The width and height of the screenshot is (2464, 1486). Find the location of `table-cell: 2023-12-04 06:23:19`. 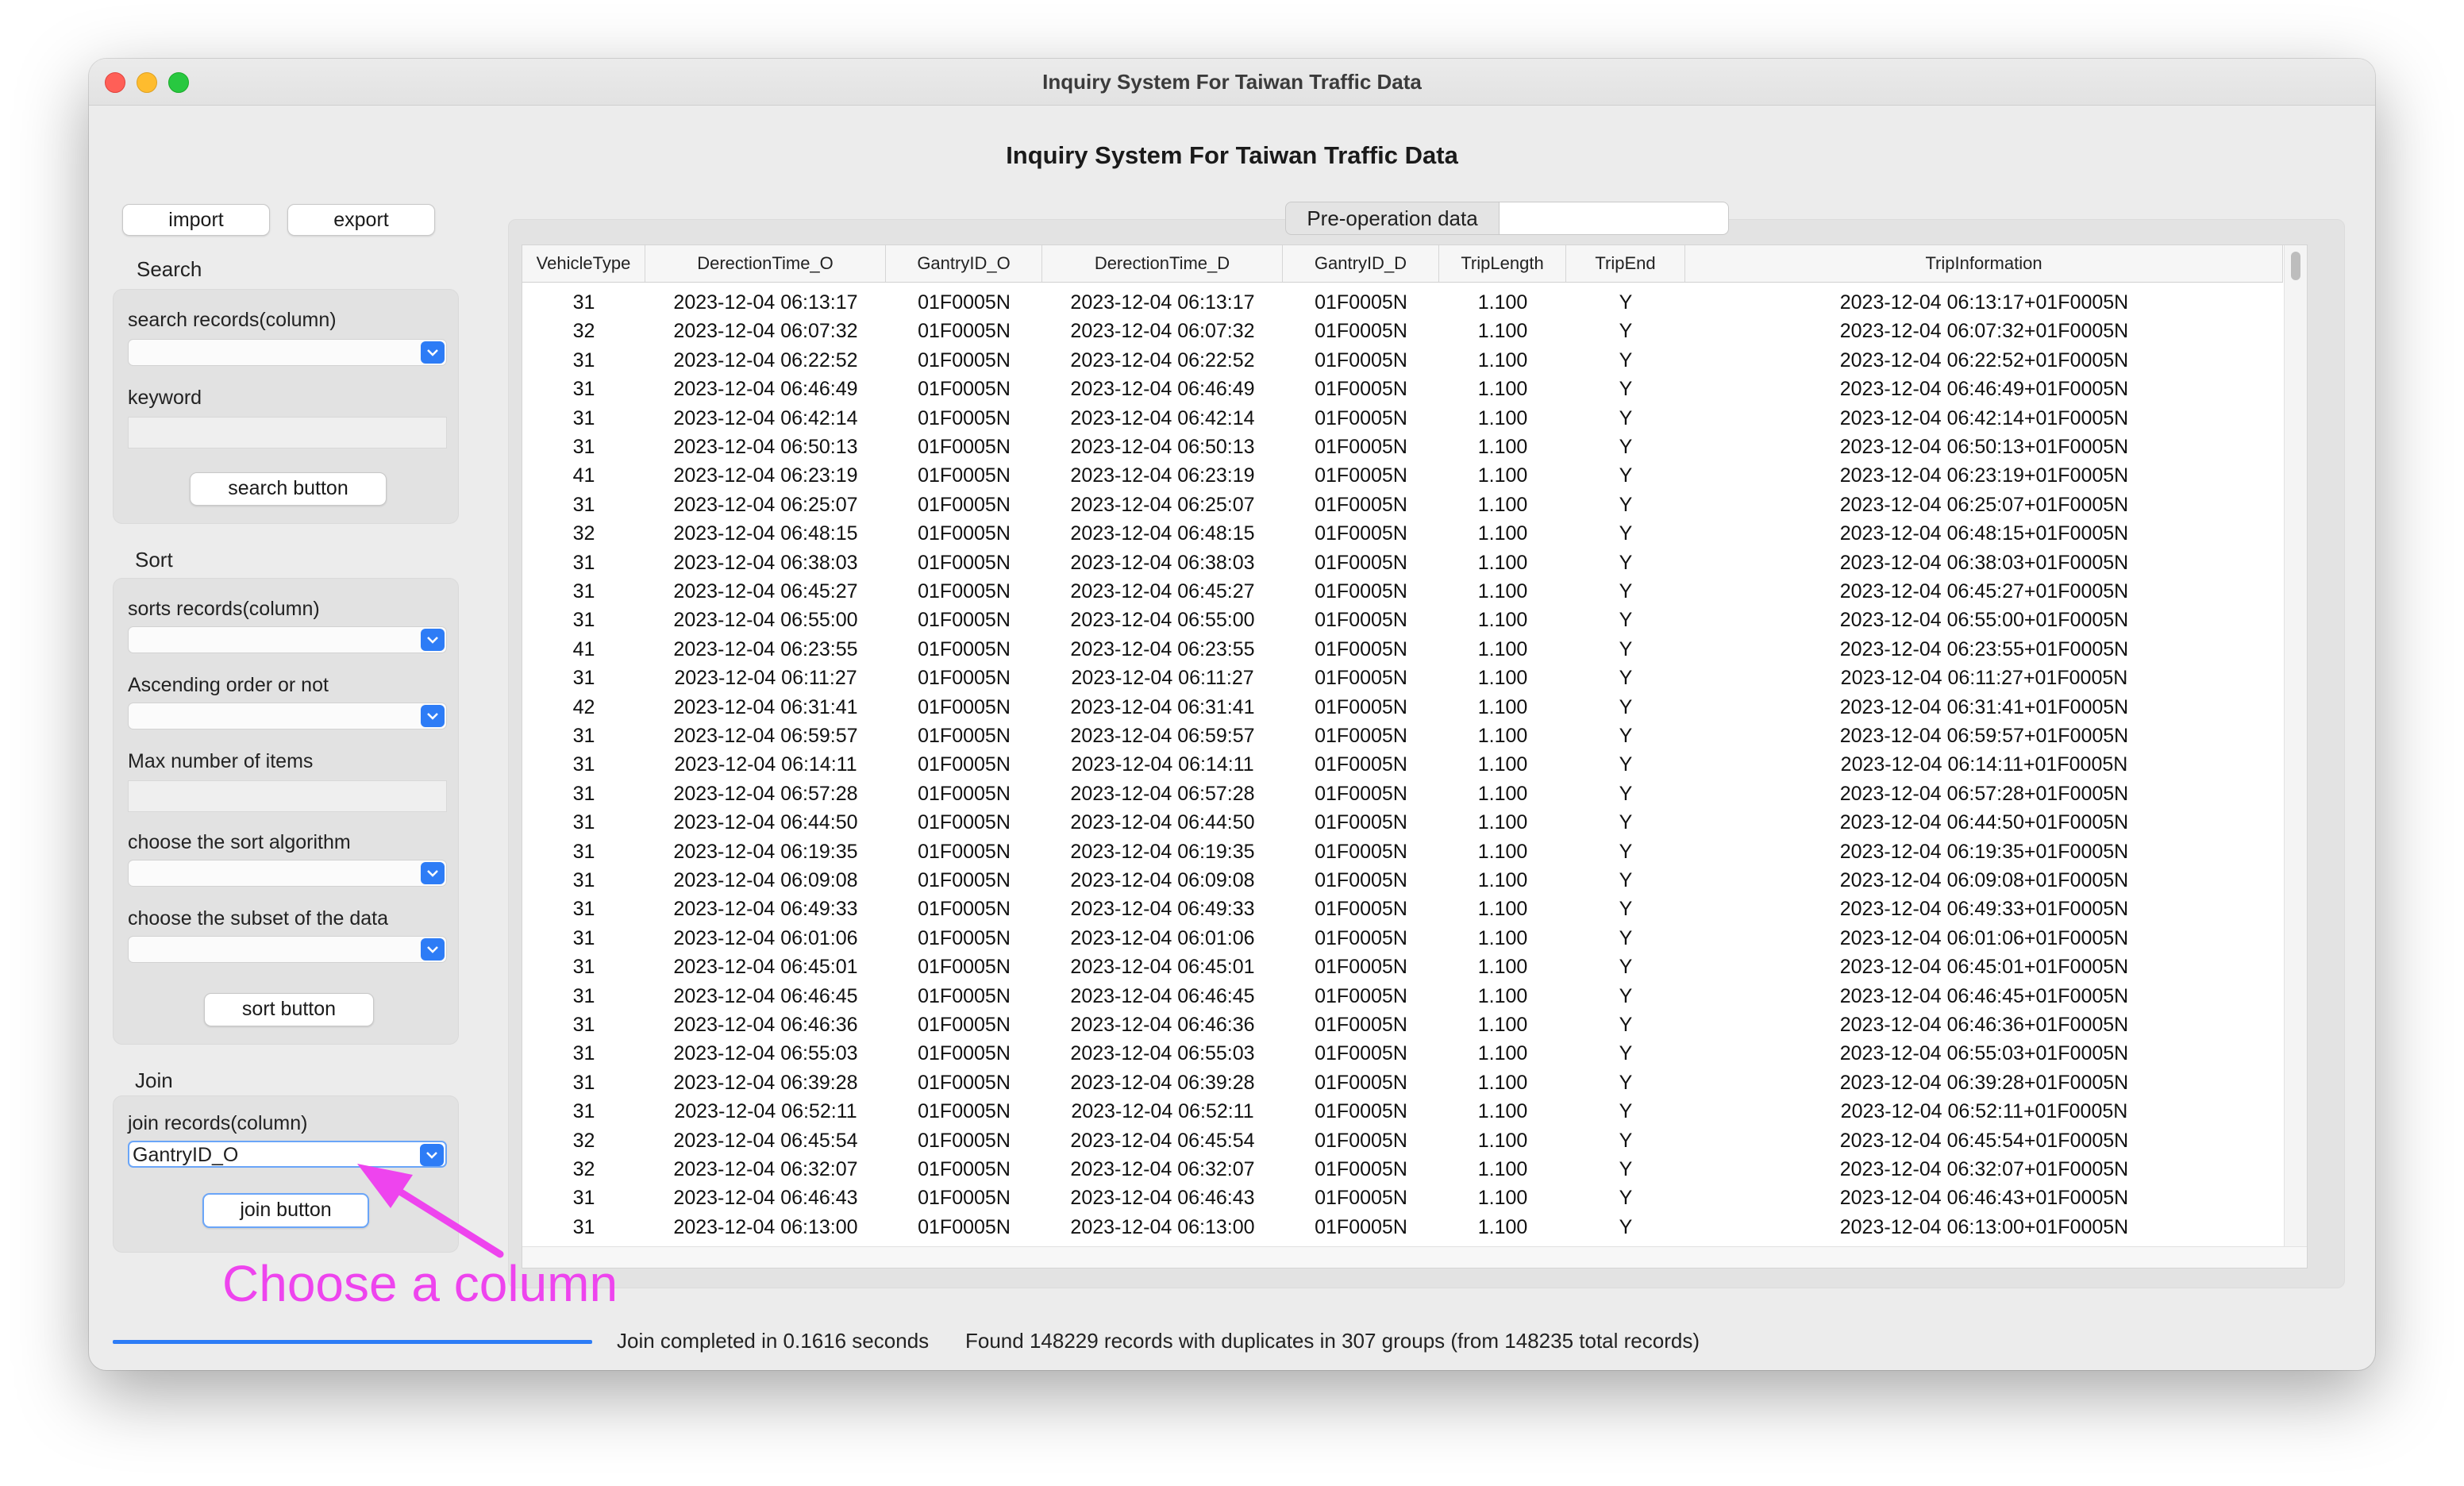

table-cell: 2023-12-04 06:23:19 is located at coordinates (765, 475).